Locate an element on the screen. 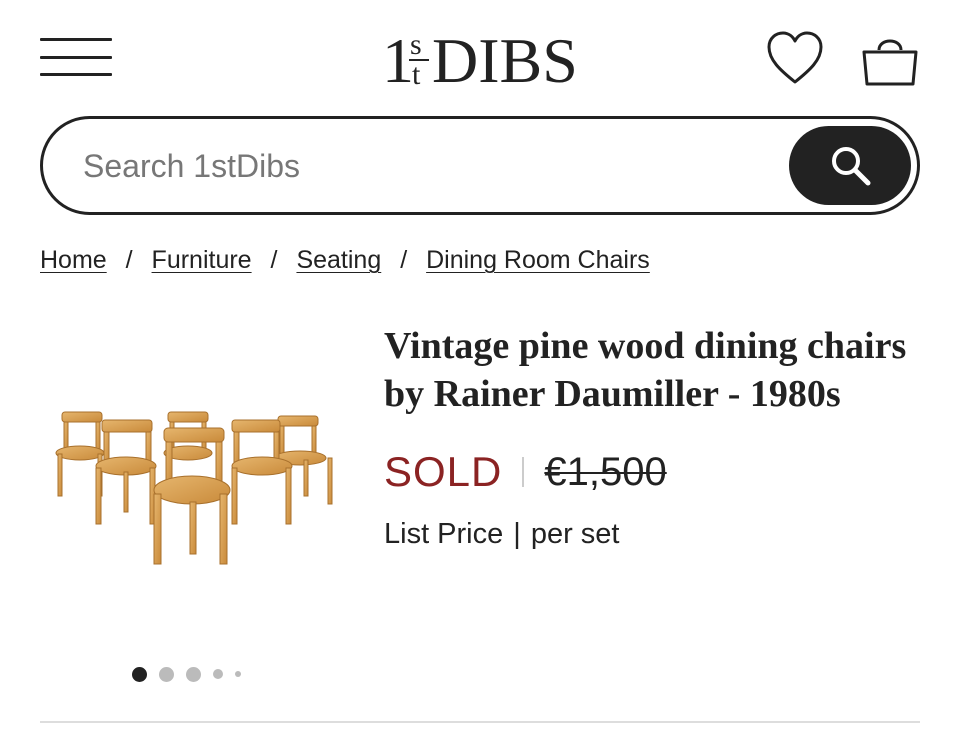 This screenshot has height=733, width=960. breadcrumb-dining-room-chairs: Dining Room Chairs is located at coordinates (538, 260).